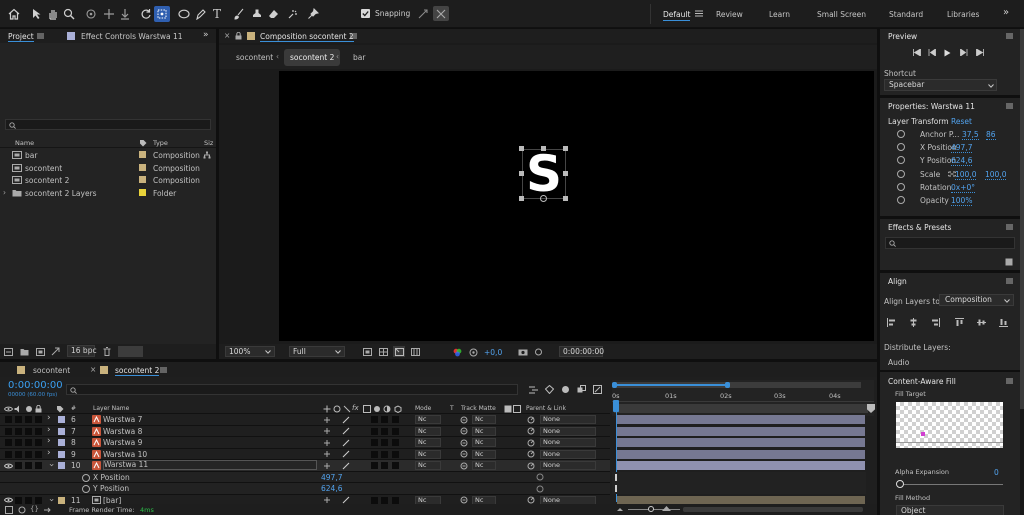  What do you see at coordinates (331, 488) in the screenshot?
I see `property-value: 624,6` at bounding box center [331, 488].